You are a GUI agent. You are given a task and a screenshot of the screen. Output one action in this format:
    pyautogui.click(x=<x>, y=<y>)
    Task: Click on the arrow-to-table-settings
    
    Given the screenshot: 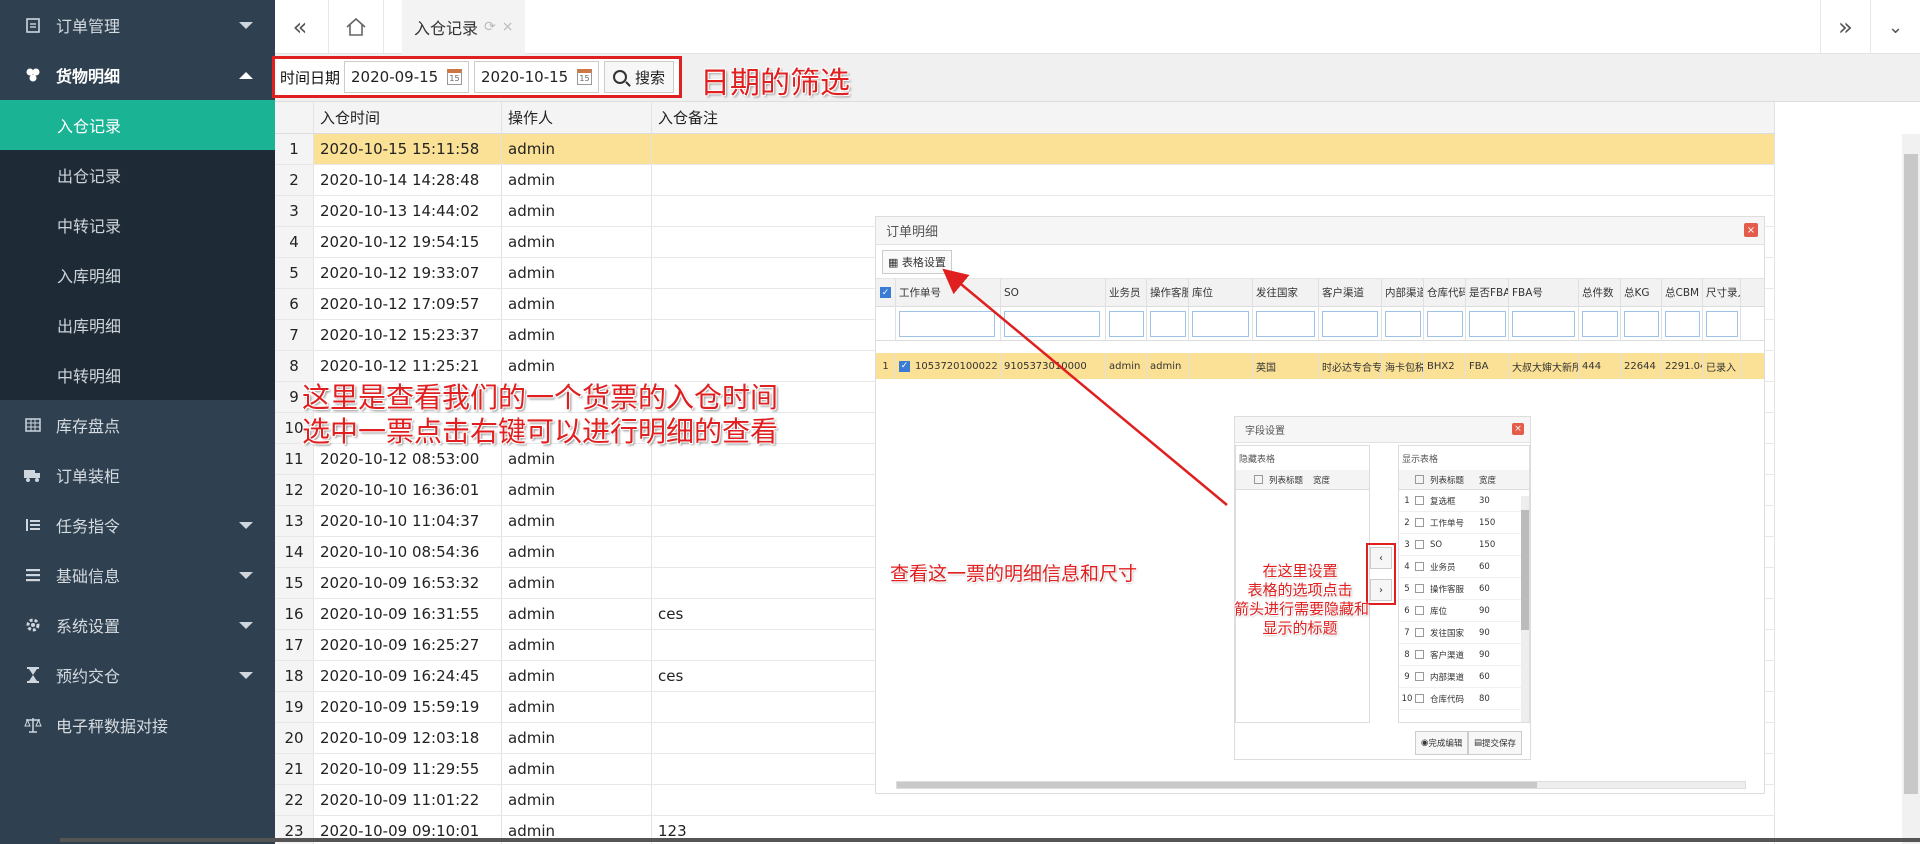 What is the action you would take?
    pyautogui.click(x=1085, y=387)
    